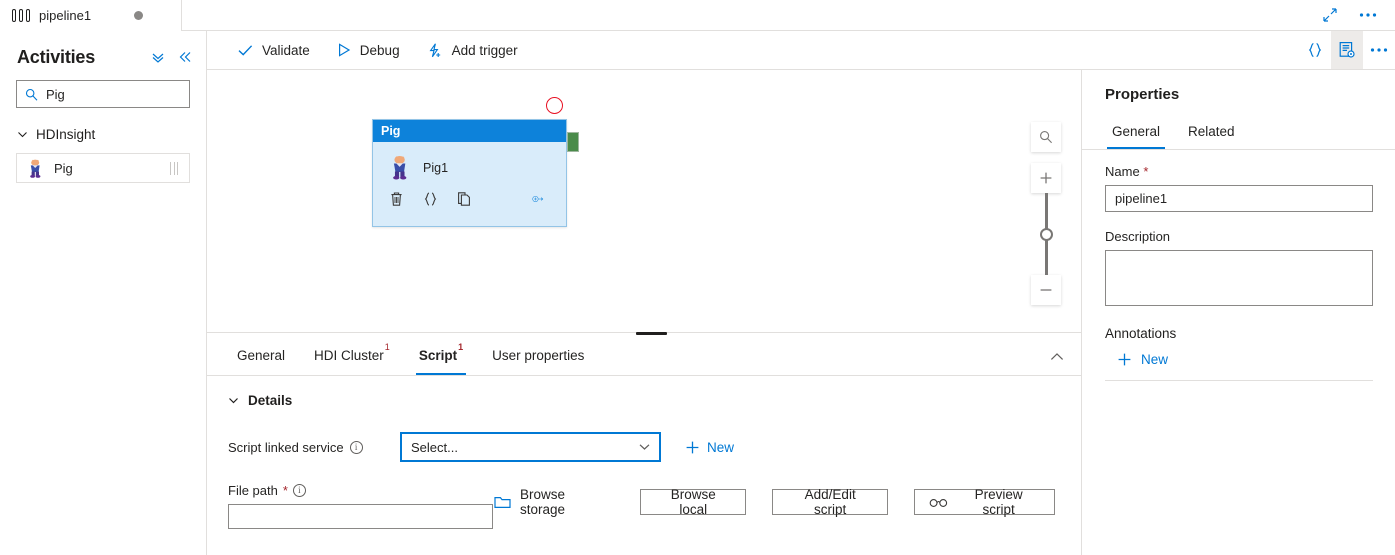  Describe the element at coordinates (406, 199) in the screenshot. I see `delete-activity-icon` at that location.